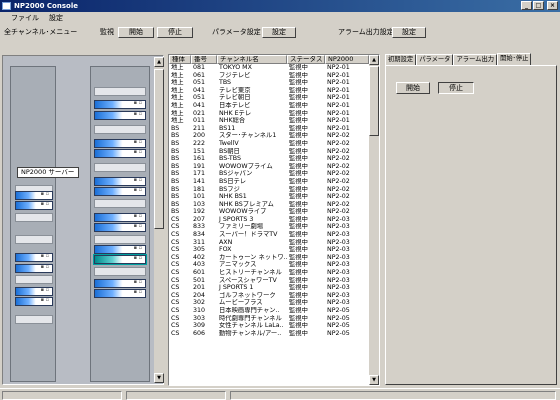  What do you see at coordinates (229, 189) in the screenshot?
I see `table-cell: BSフジ` at bounding box center [229, 189].